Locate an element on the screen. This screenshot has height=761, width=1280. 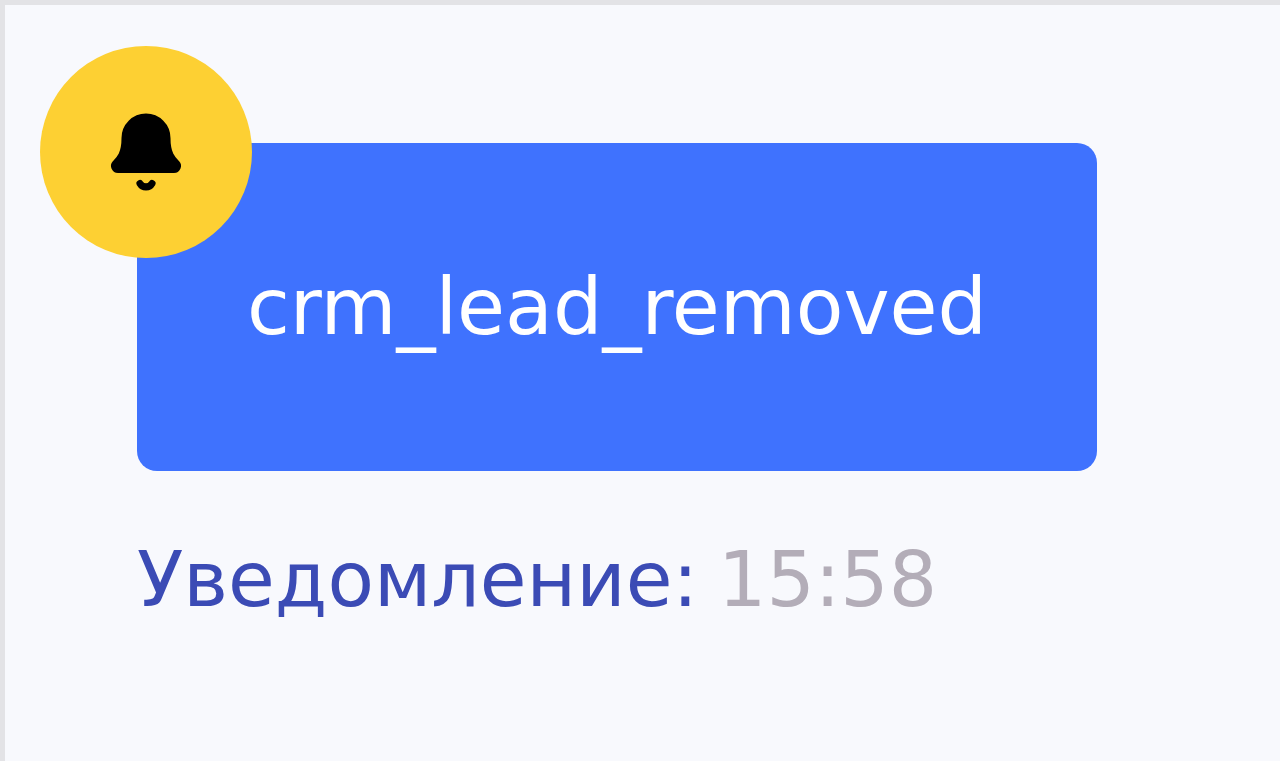
notification-label: Уведомление: is located at coordinates (418, 580).